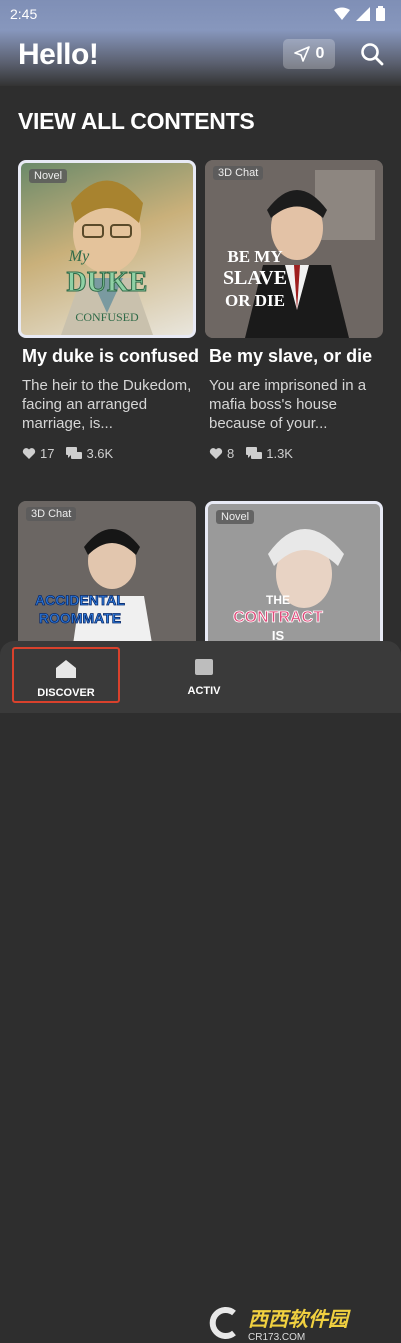  What do you see at coordinates (255, 278) in the screenshot?
I see `cover-text: SLAVE` at bounding box center [255, 278].